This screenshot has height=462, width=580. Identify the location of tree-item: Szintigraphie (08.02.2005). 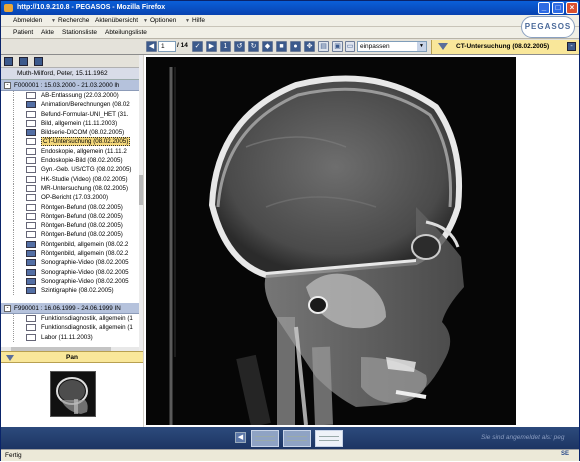
(70, 290).